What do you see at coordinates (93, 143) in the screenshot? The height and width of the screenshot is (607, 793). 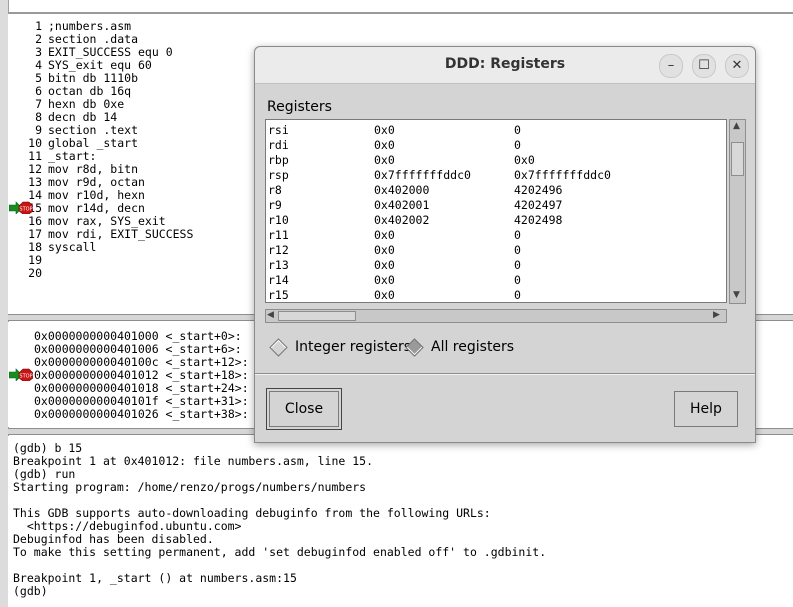 I see `line-text: global _start` at bounding box center [93, 143].